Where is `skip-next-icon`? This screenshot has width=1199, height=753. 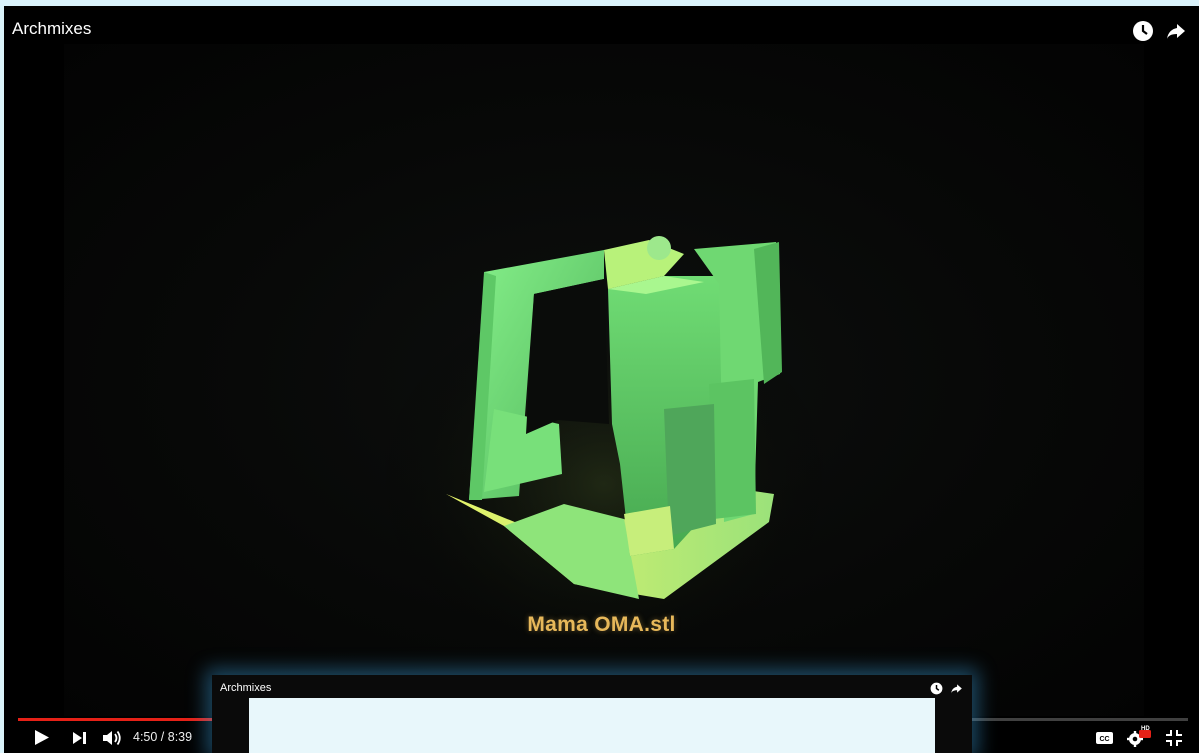
skip-next-icon is located at coordinates (80, 737).